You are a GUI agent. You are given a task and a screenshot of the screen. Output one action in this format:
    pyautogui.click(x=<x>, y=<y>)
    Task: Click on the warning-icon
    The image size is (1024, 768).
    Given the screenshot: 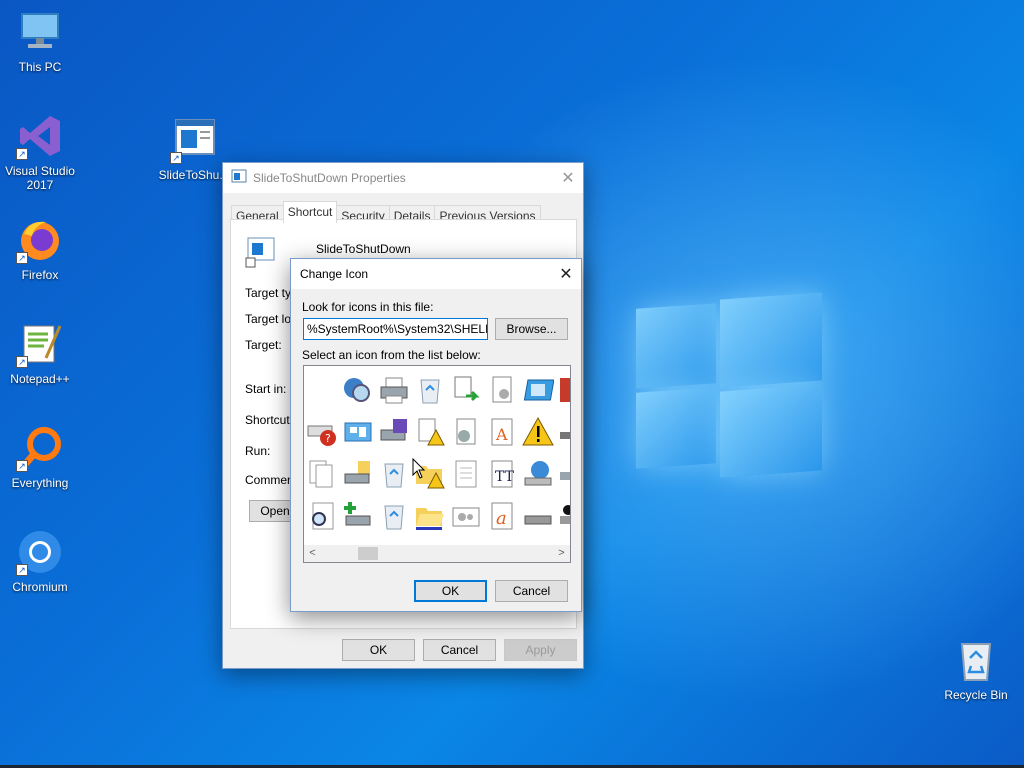 What is the action you would take?
    pyautogui.click(x=538, y=432)
    